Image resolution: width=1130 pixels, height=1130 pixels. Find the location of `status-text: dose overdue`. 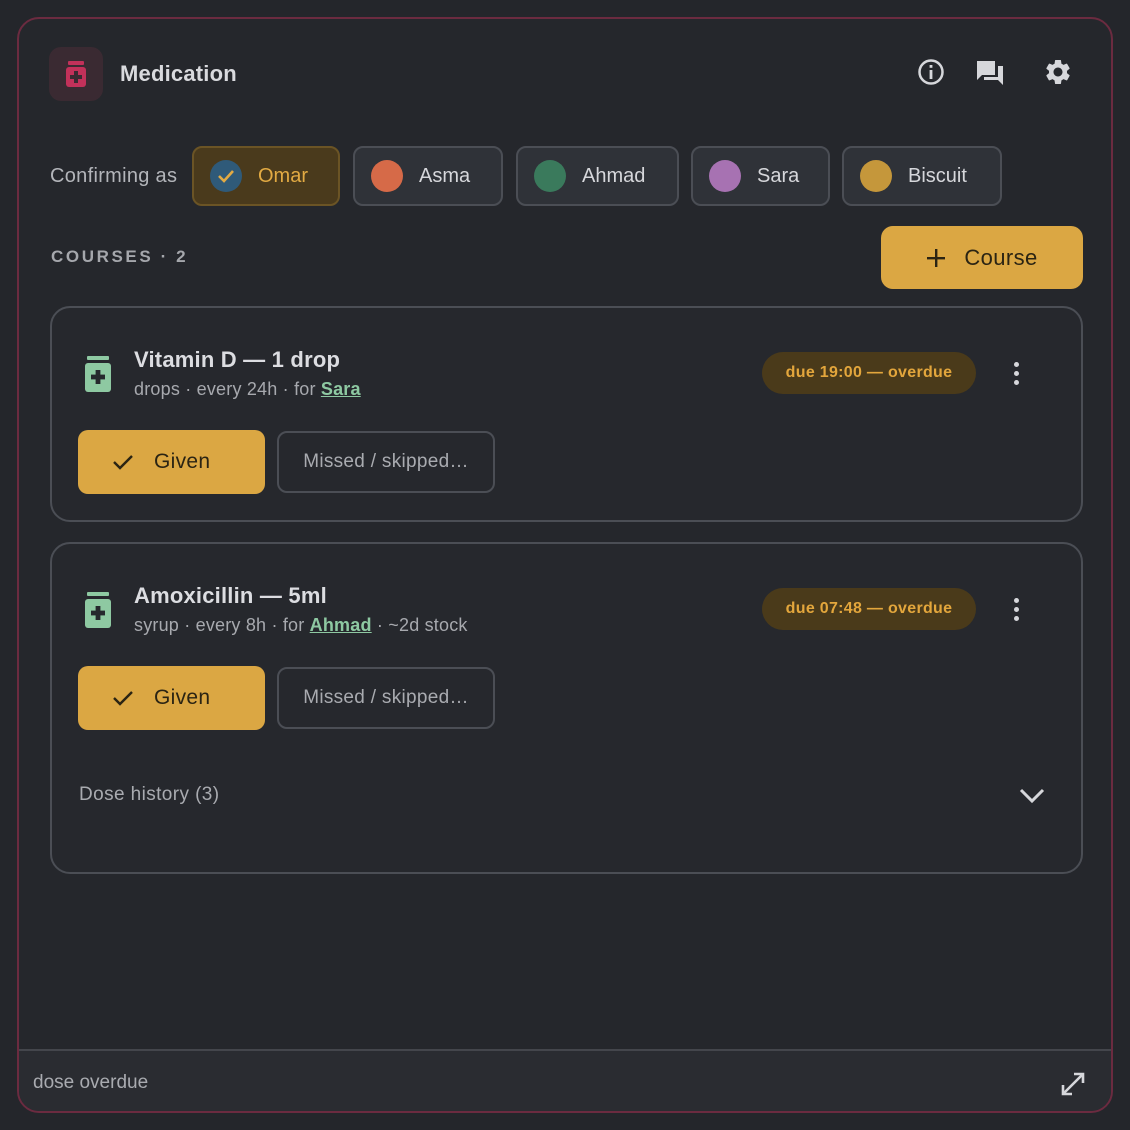

status-text: dose overdue is located at coordinates (91, 1082).